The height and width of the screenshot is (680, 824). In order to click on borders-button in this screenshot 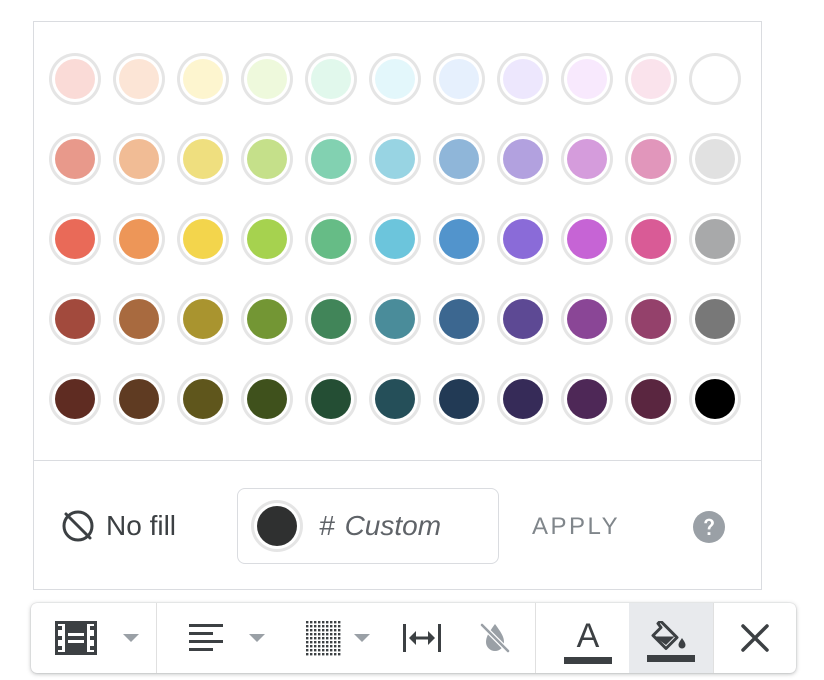, I will do `click(338, 638)`.